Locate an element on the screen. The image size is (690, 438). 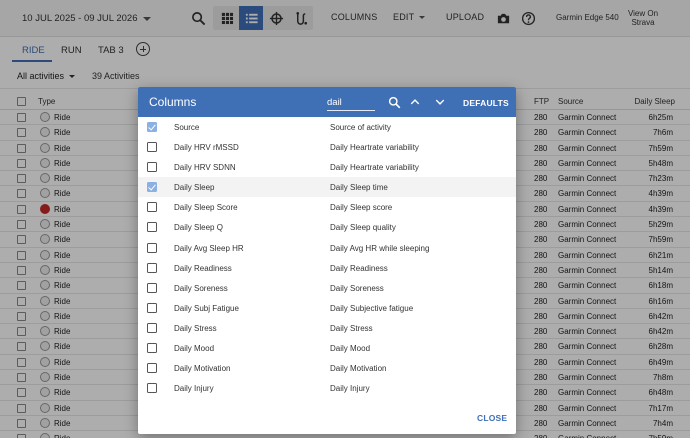
column-name: Daily Injury is located at coordinates (194, 389).